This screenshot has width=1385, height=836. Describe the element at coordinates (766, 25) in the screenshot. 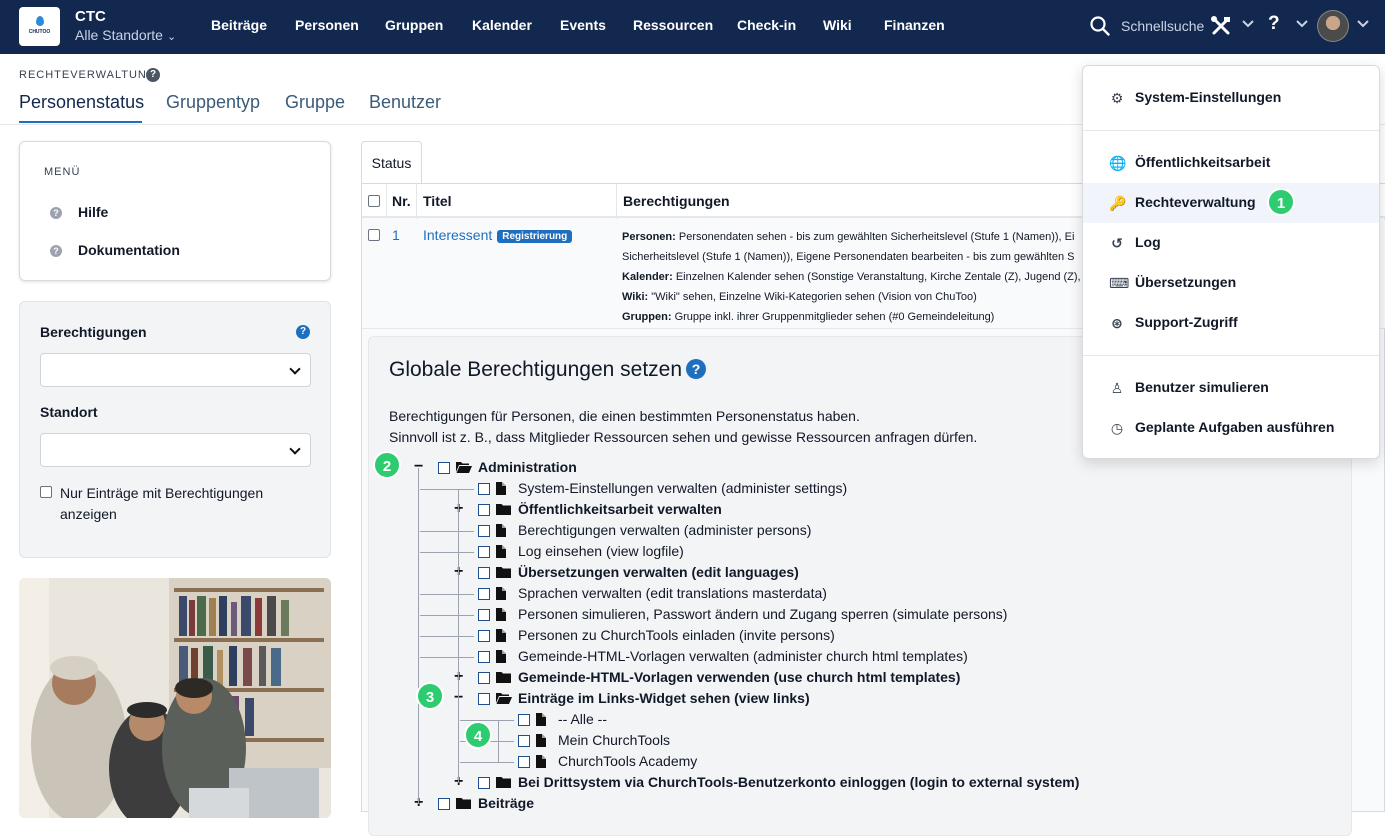

I see `nav-check-in: Check-in` at that location.